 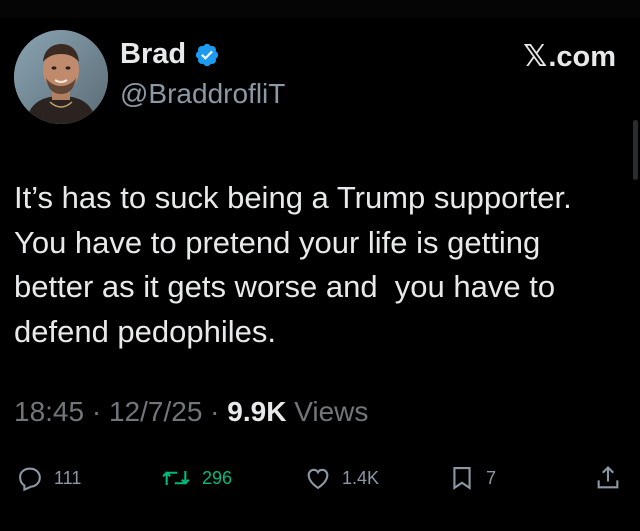 I want to click on avatar, so click(x=61, y=77).